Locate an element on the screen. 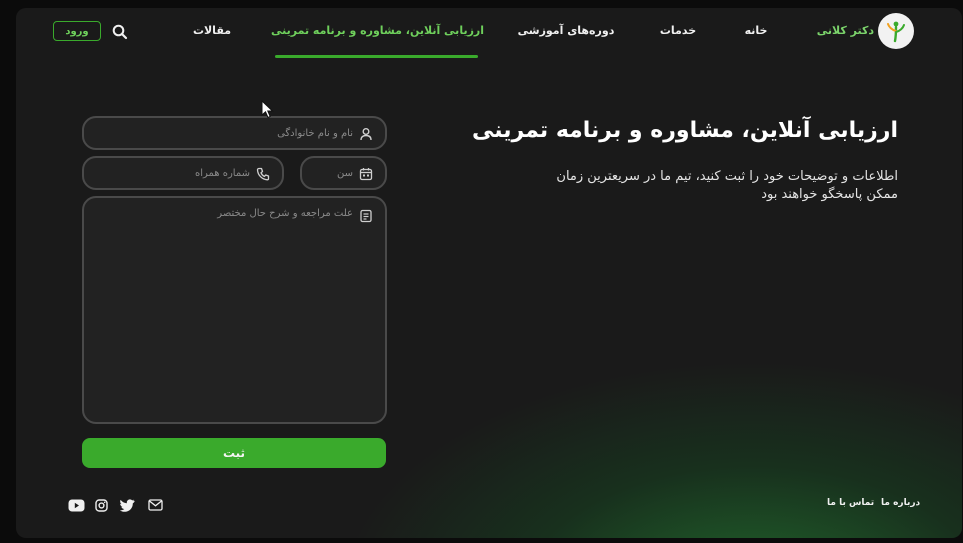 This screenshot has width=963, height=543. search-button is located at coordinates (120, 32).